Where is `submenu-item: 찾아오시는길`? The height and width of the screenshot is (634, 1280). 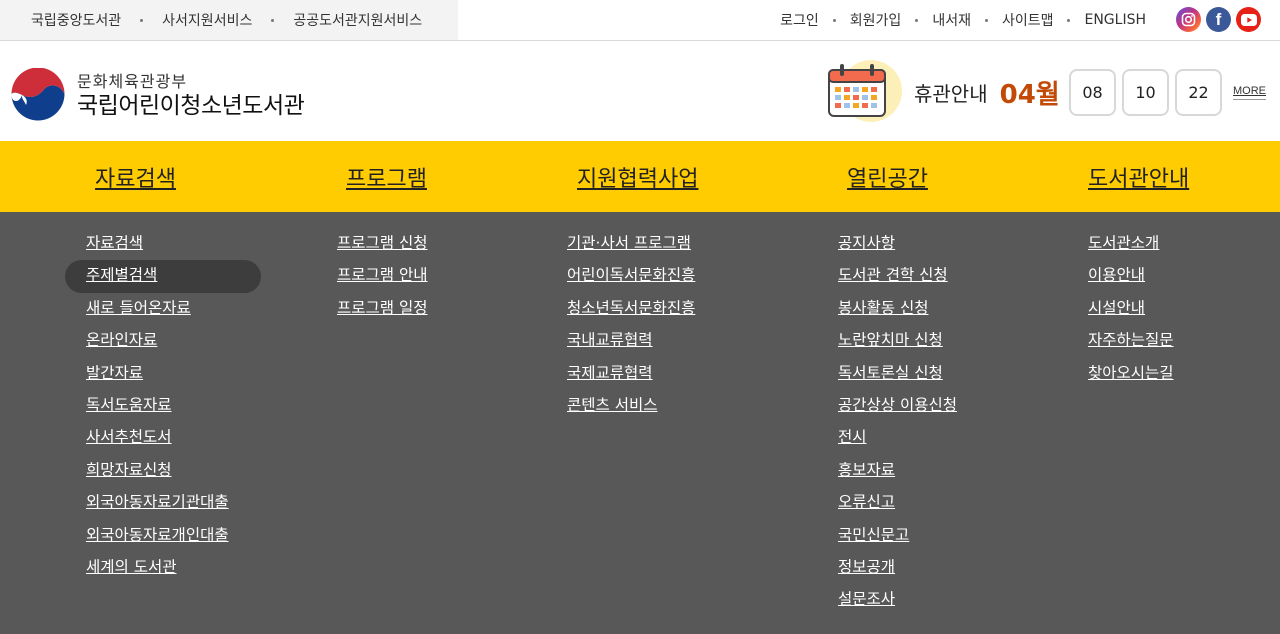
submenu-item: 찾아오시는길 is located at coordinates (1131, 376).